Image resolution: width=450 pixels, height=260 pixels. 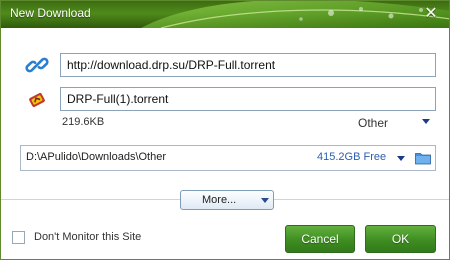 What do you see at coordinates (37, 100) in the screenshot?
I see `torrent-file-icon` at bounding box center [37, 100].